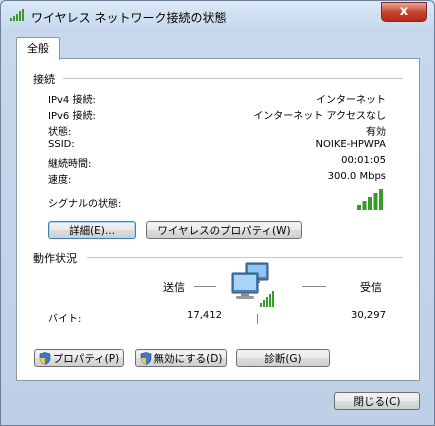 Image resolution: width=435 pixels, height=426 pixels. What do you see at coordinates (376, 132) in the screenshot?
I see `state-value: 有効` at bounding box center [376, 132].